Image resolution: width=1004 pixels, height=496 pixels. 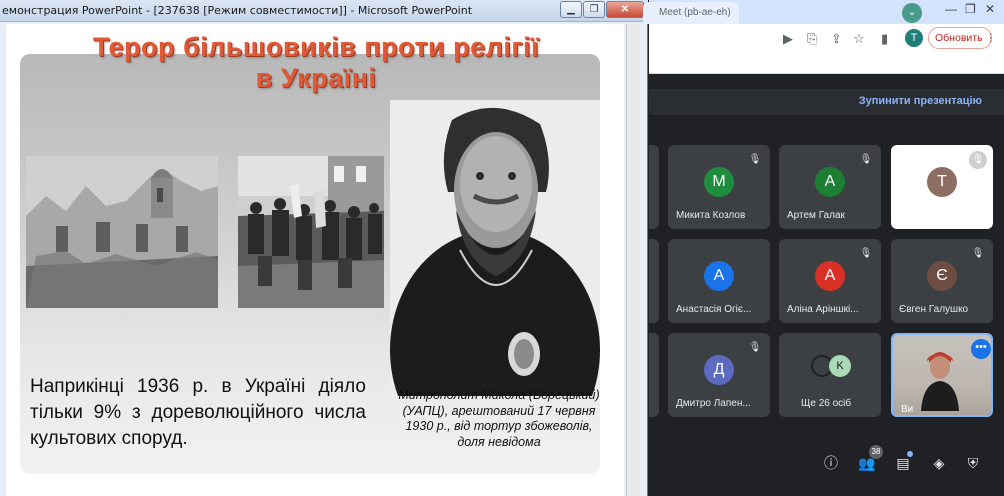 What do you see at coordinates (594, 9) in the screenshot?
I see `maximize-button: ❐` at bounding box center [594, 9].